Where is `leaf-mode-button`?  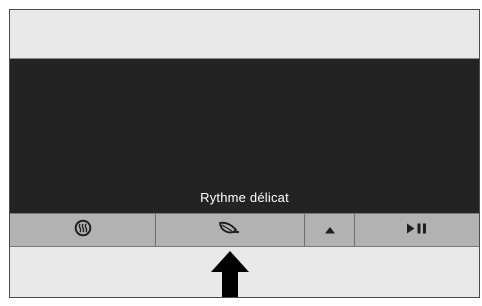 leaf-mode-button is located at coordinates (230, 230).